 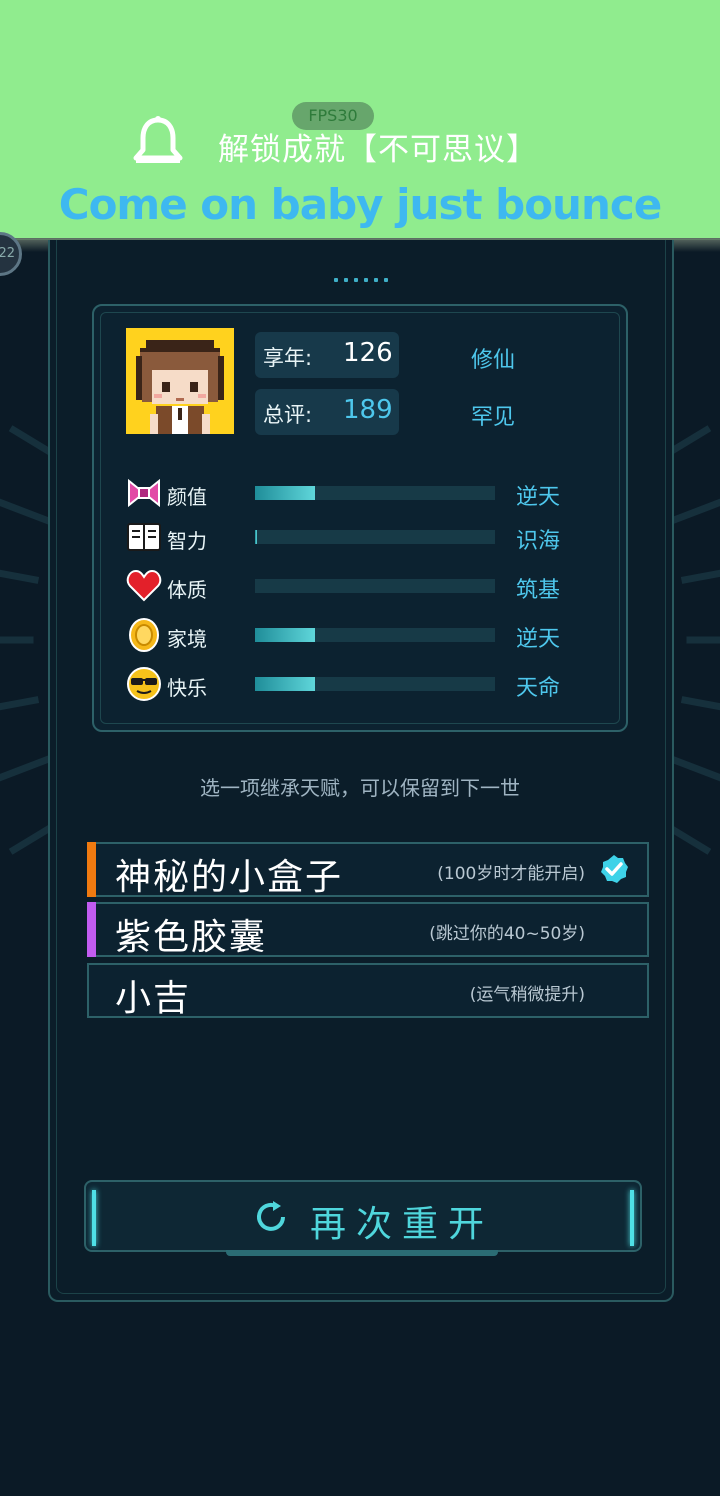 I want to click on talent-desc-2: (运气稍微提升), so click(x=527, y=995).